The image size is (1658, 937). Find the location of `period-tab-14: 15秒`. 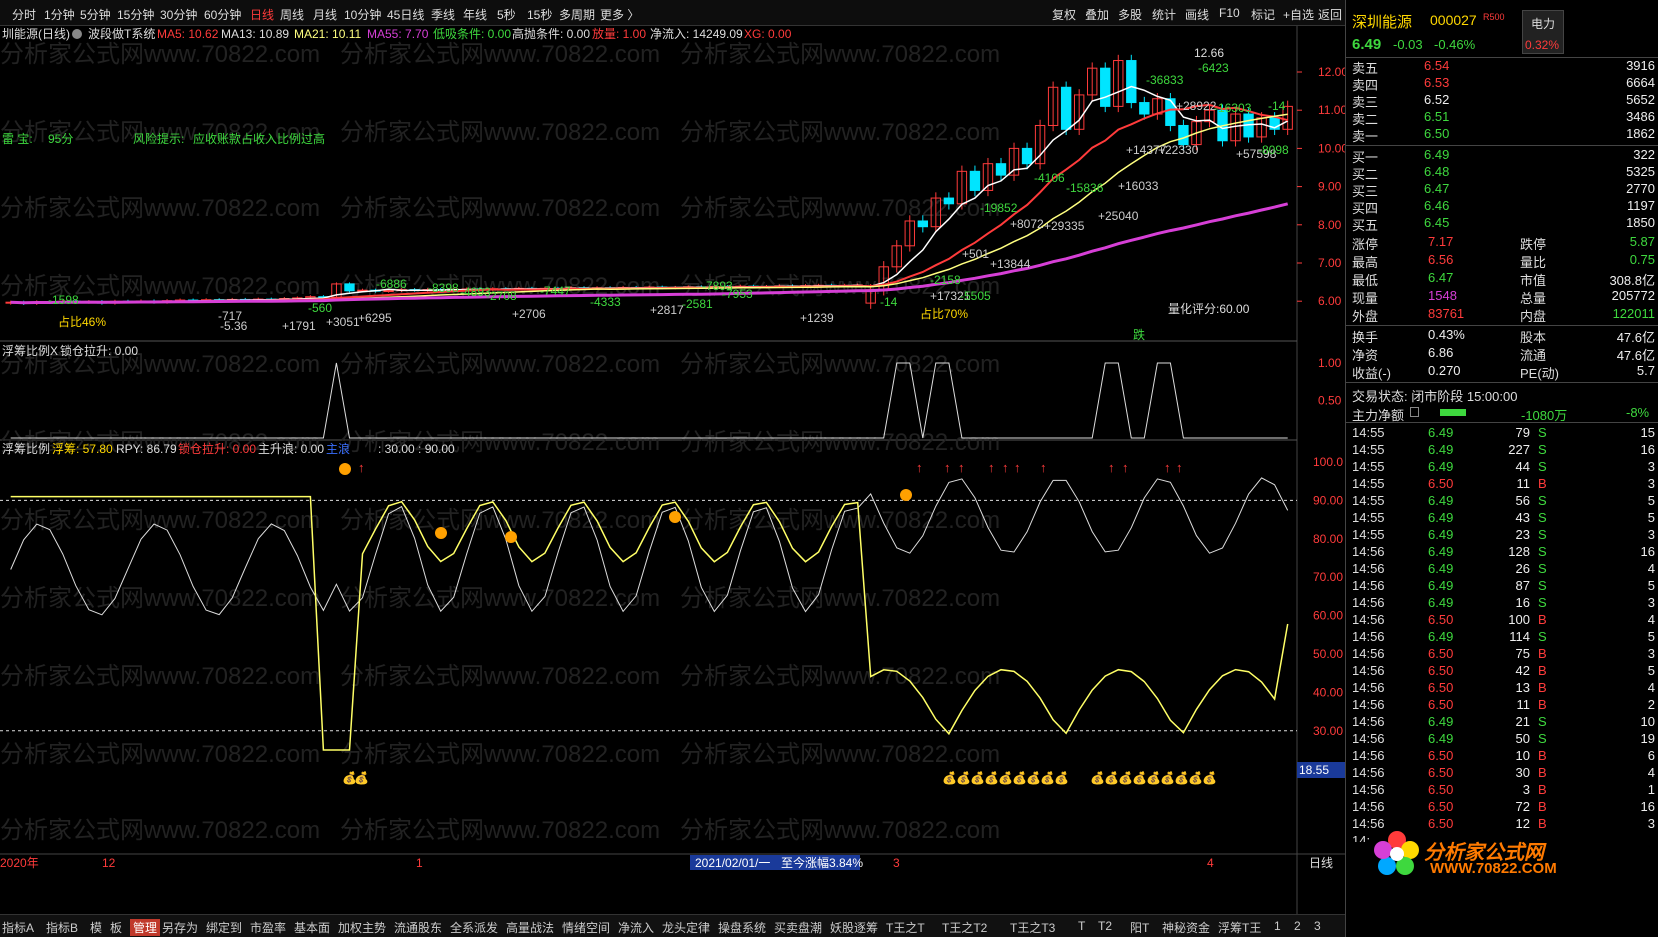

period-tab-14: 15秒 is located at coordinates (539, 14).